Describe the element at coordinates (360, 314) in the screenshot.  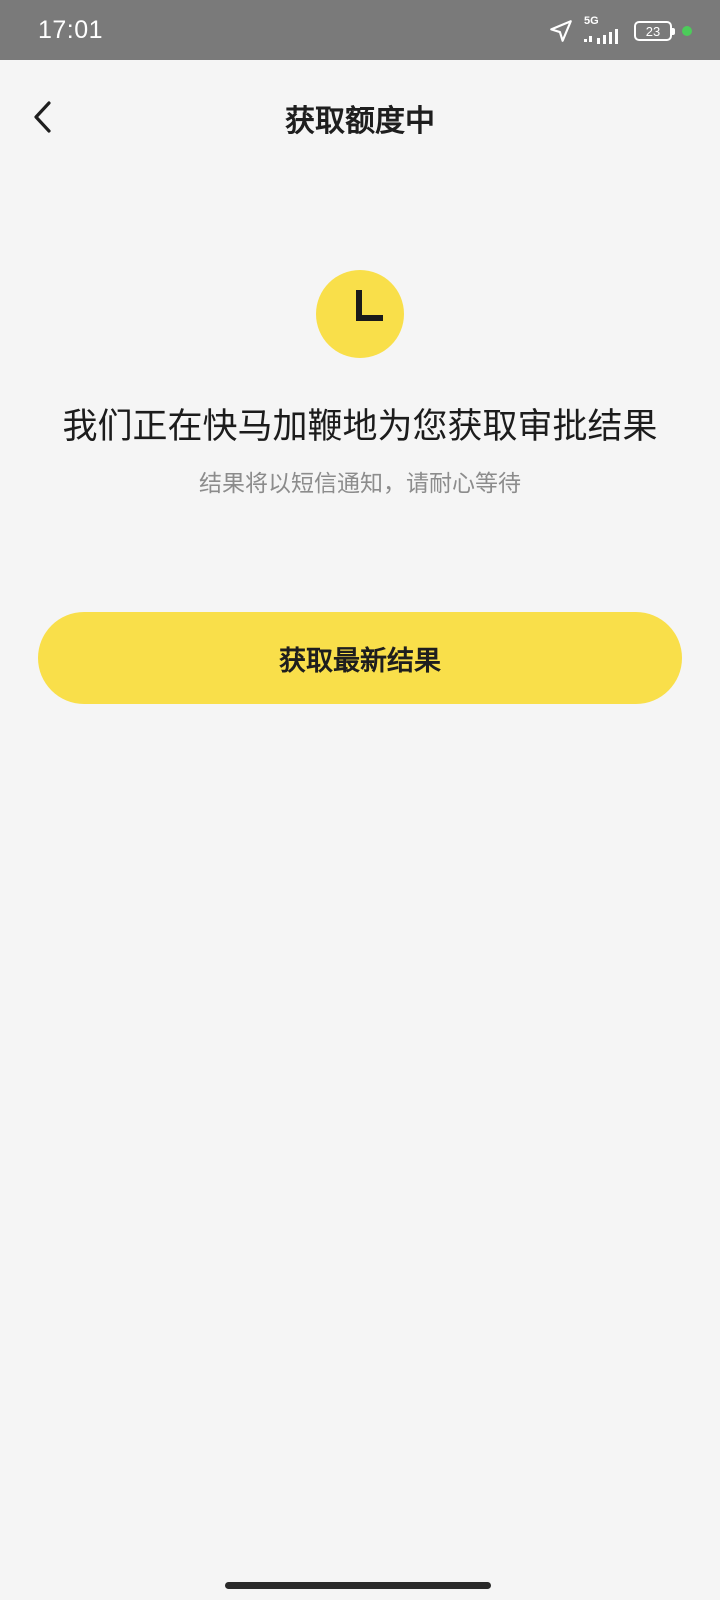
I see `clock-icon` at that location.